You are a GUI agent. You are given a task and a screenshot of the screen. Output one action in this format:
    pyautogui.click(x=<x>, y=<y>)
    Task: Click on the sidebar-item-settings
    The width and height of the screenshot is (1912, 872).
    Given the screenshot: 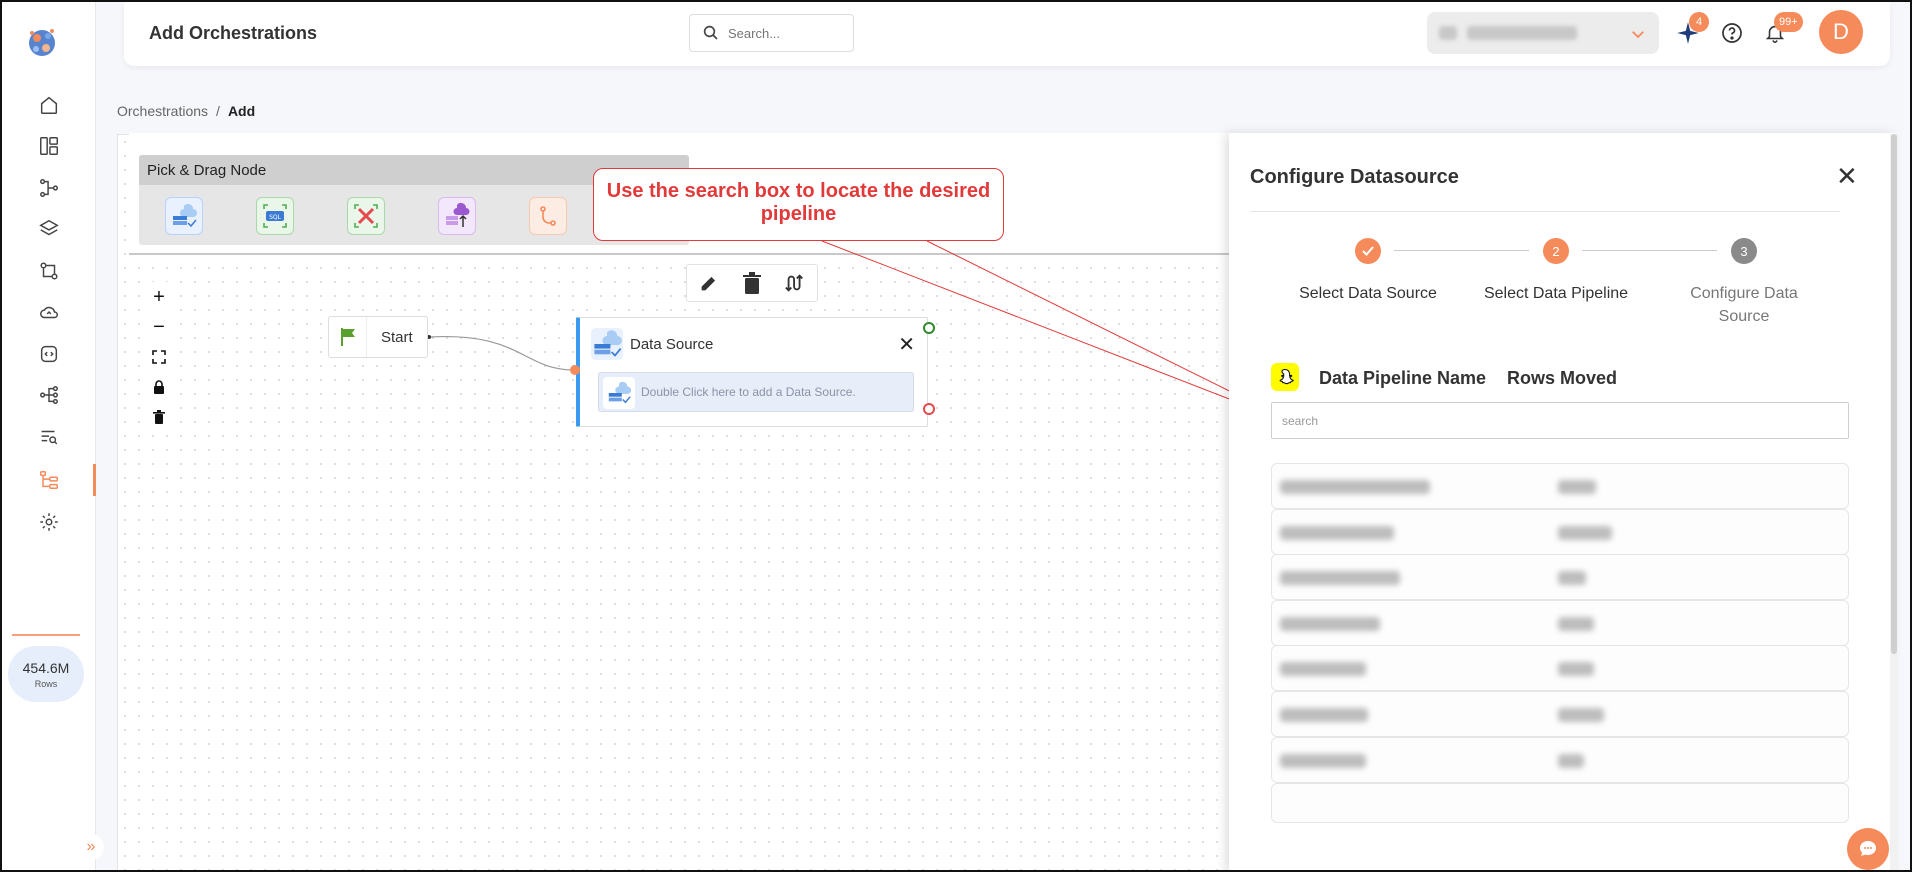 What is the action you would take?
    pyautogui.click(x=49, y=522)
    